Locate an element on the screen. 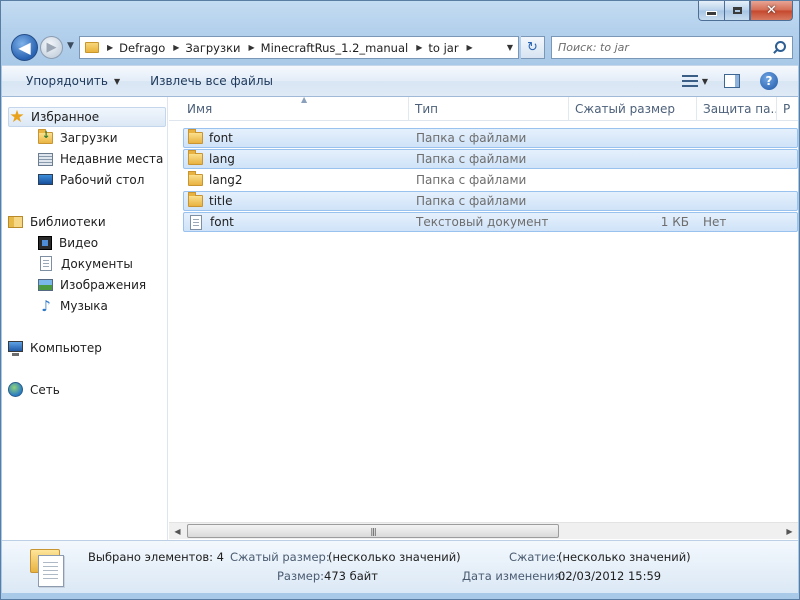  minimize-button is located at coordinates (711, 11).